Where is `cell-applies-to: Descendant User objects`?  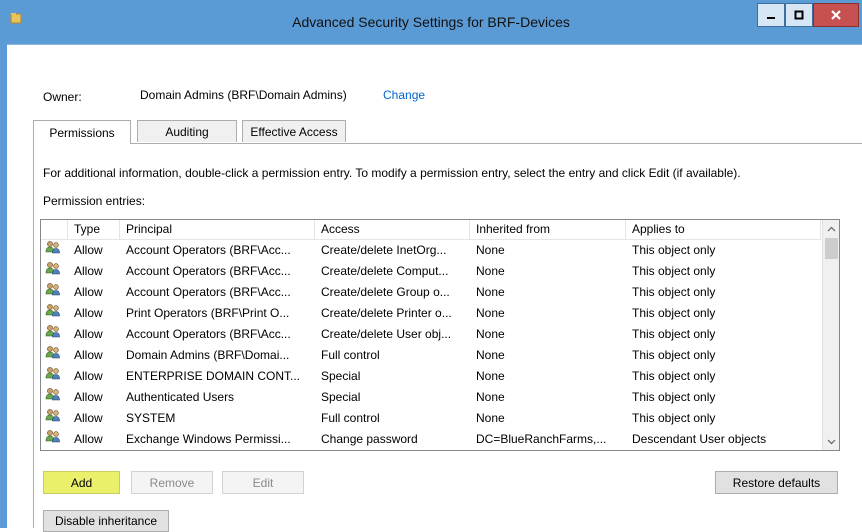
cell-applies-to: Descendant User objects is located at coordinates (699, 439).